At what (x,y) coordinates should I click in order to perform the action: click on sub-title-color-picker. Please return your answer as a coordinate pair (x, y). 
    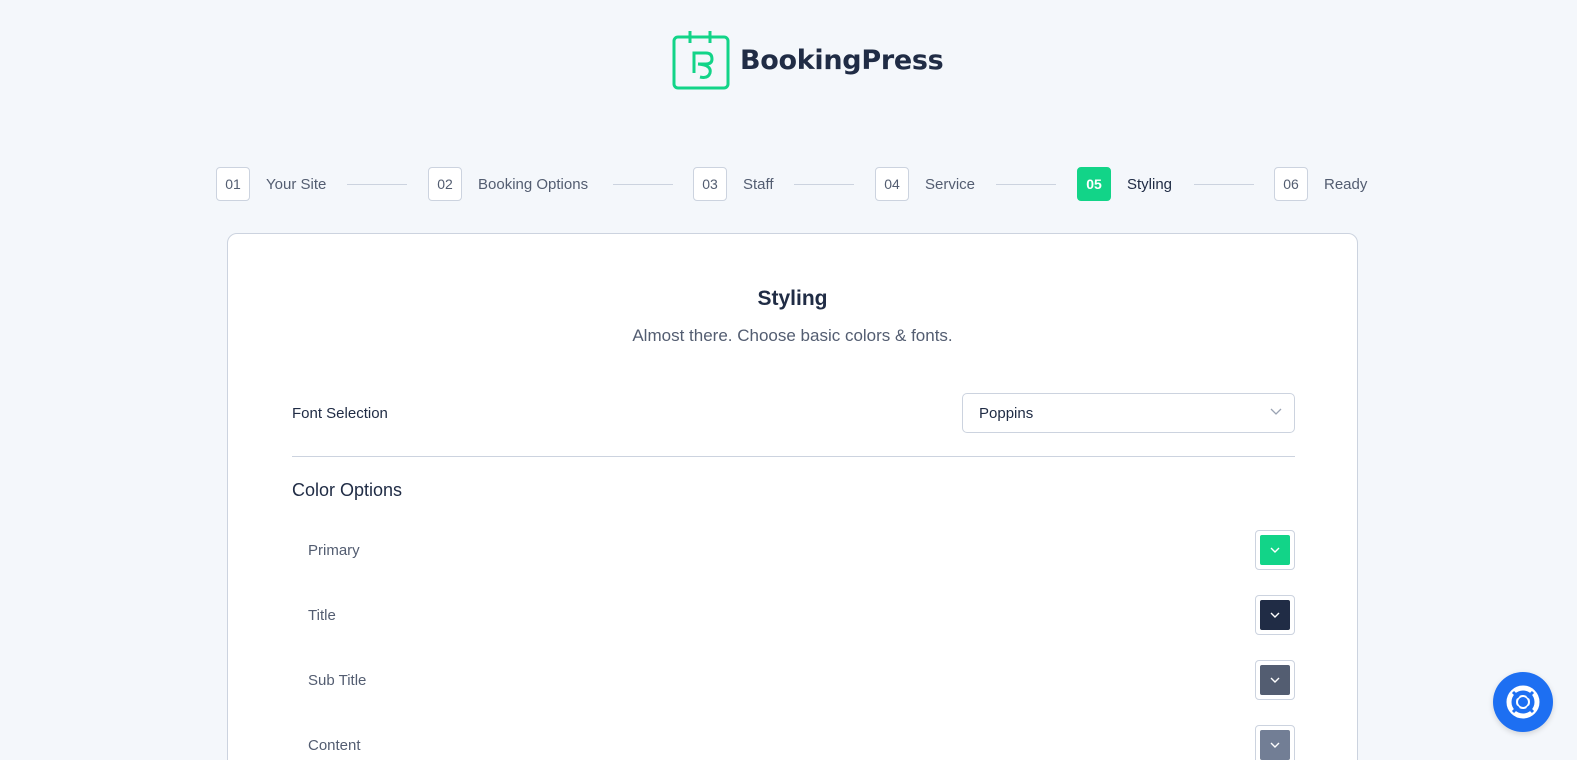
    Looking at the image, I should click on (1275, 680).